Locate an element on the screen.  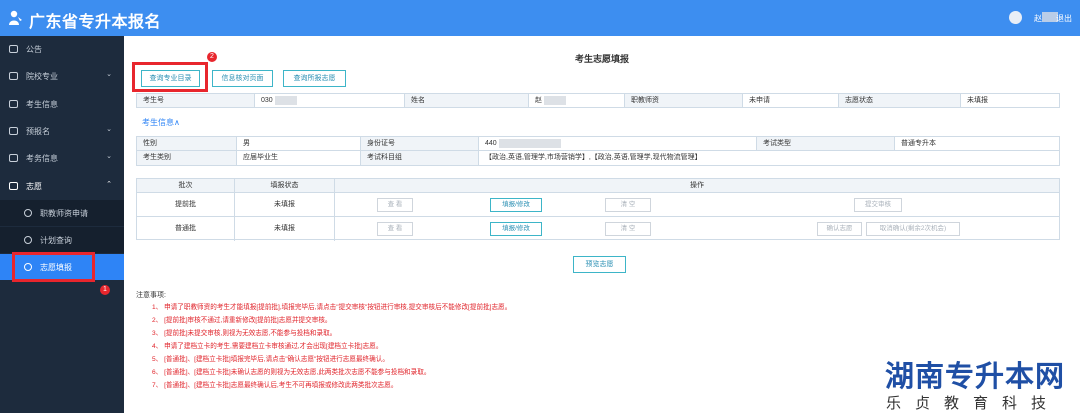
submit-review-button: 提交审核 is located at coordinates (878, 205).